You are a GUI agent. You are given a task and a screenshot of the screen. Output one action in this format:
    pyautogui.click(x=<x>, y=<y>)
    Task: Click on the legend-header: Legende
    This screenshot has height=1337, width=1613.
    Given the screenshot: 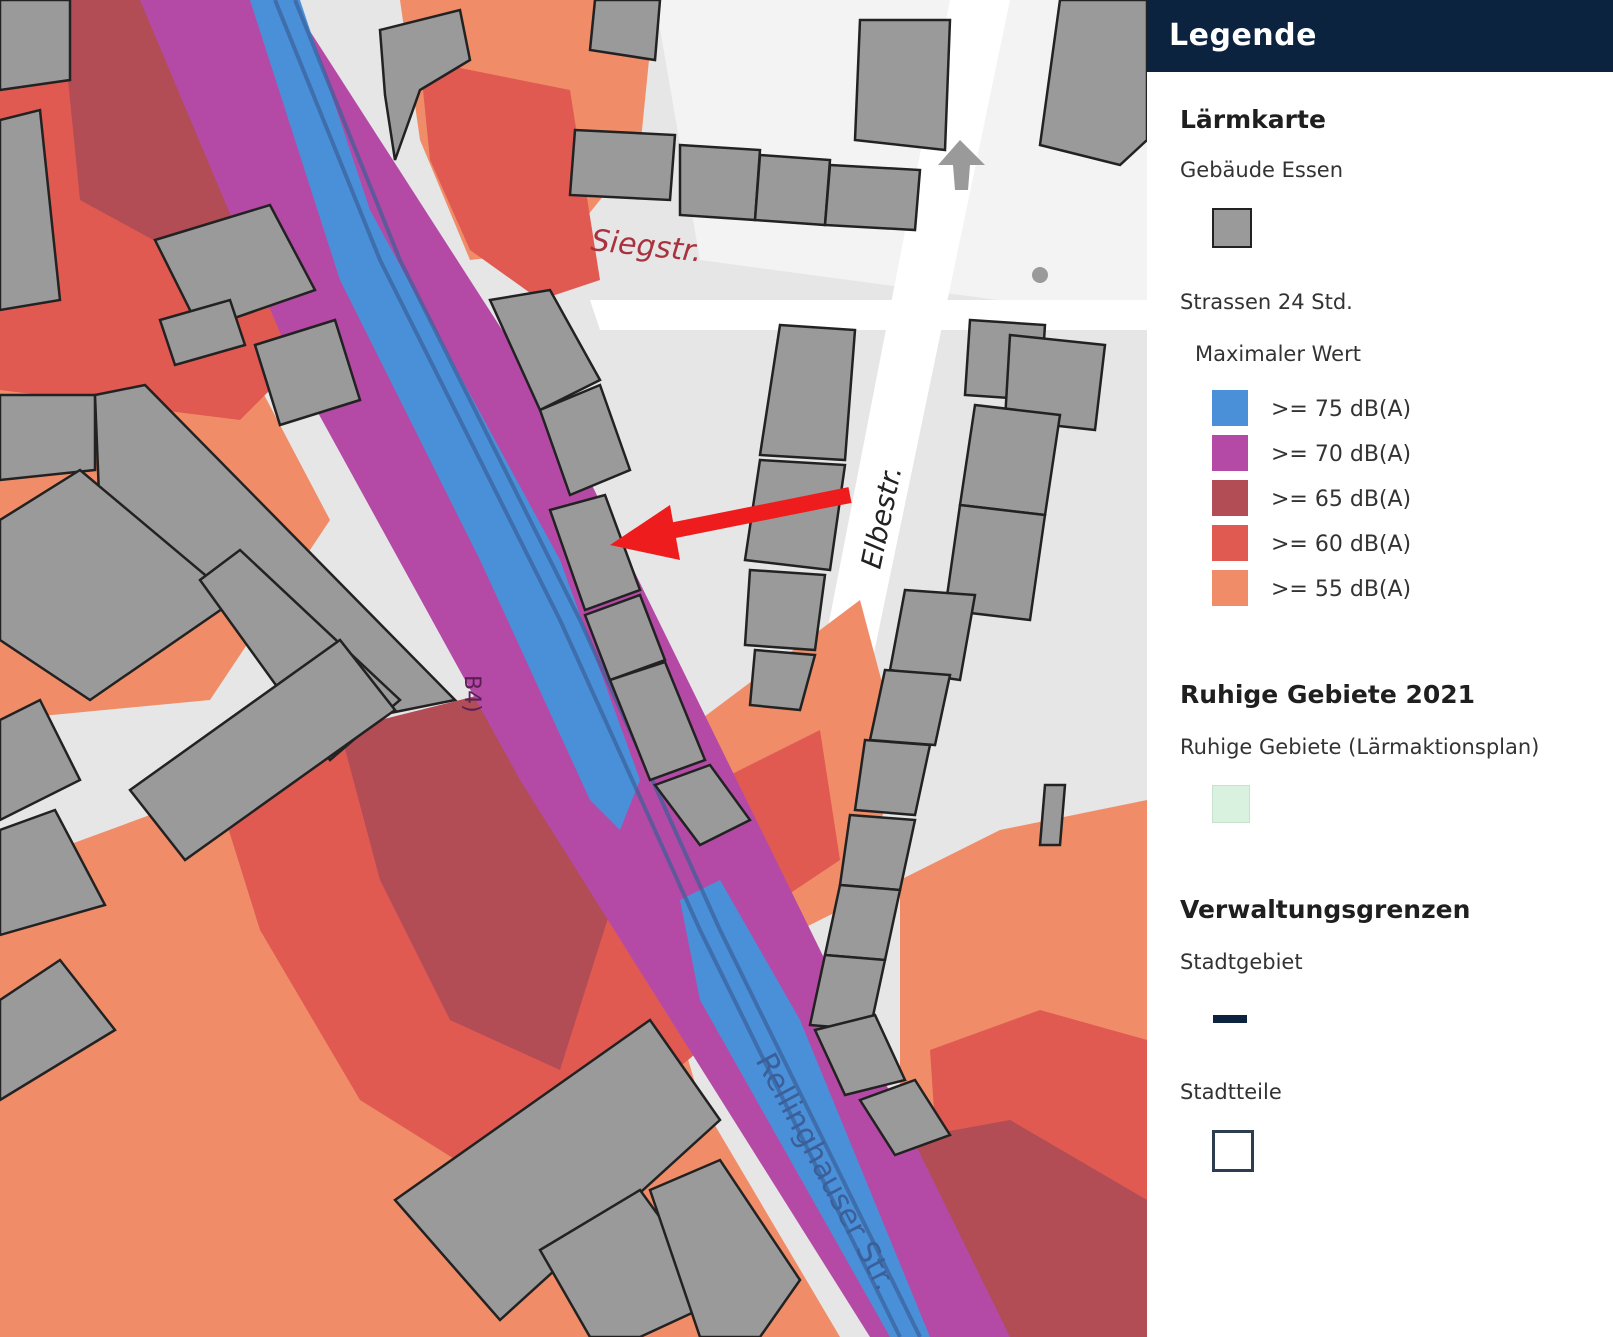 What is the action you would take?
    pyautogui.click(x=1380, y=36)
    